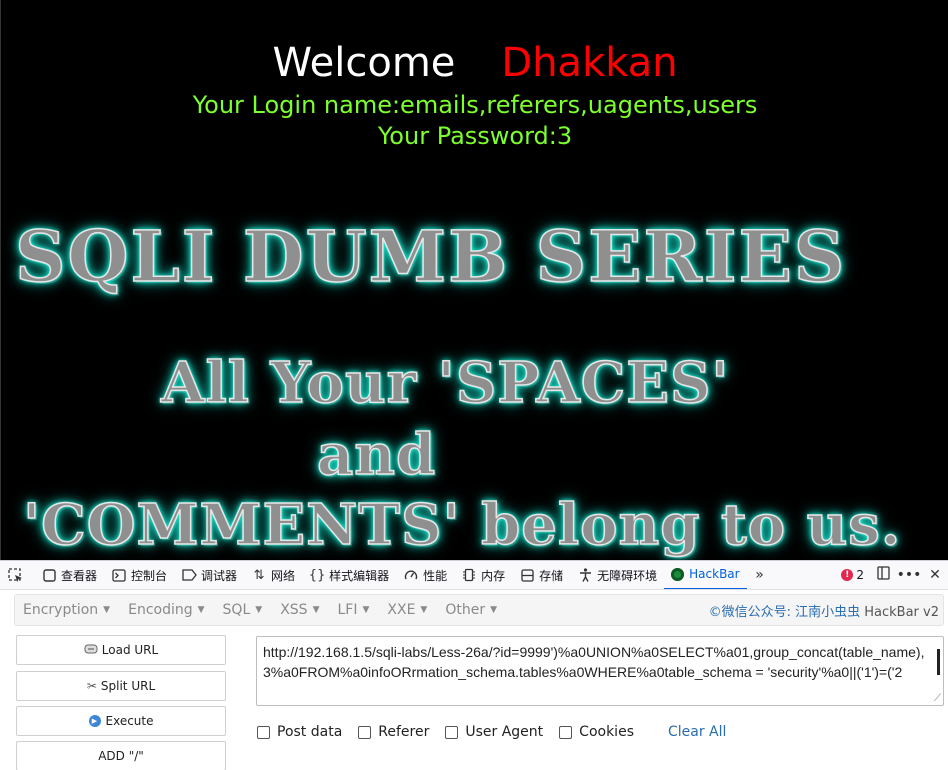  I want to click on url-scrollbar, so click(938, 662).